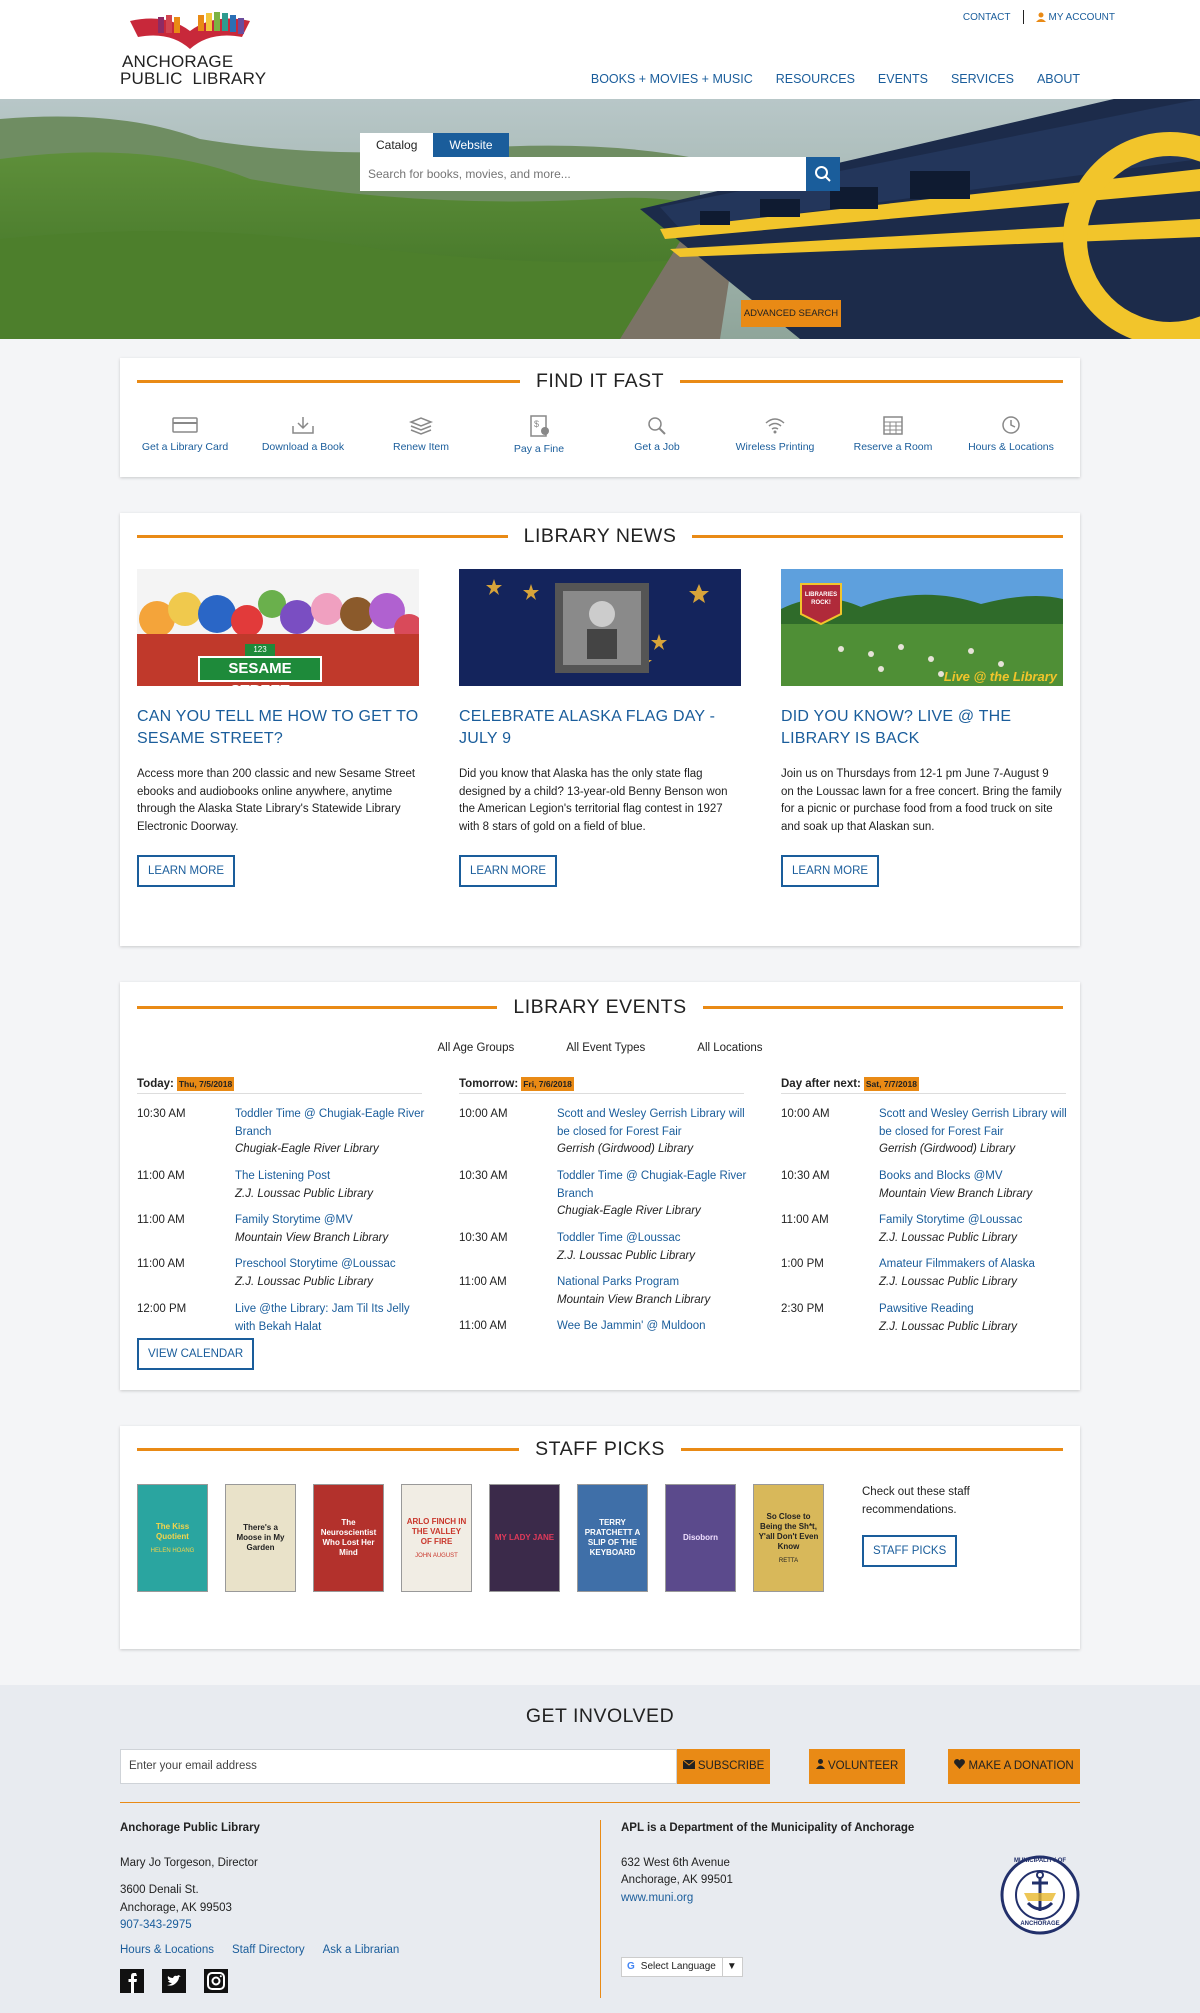  Describe the element at coordinates (260, 650) in the screenshot. I see `street-number: 123` at that location.